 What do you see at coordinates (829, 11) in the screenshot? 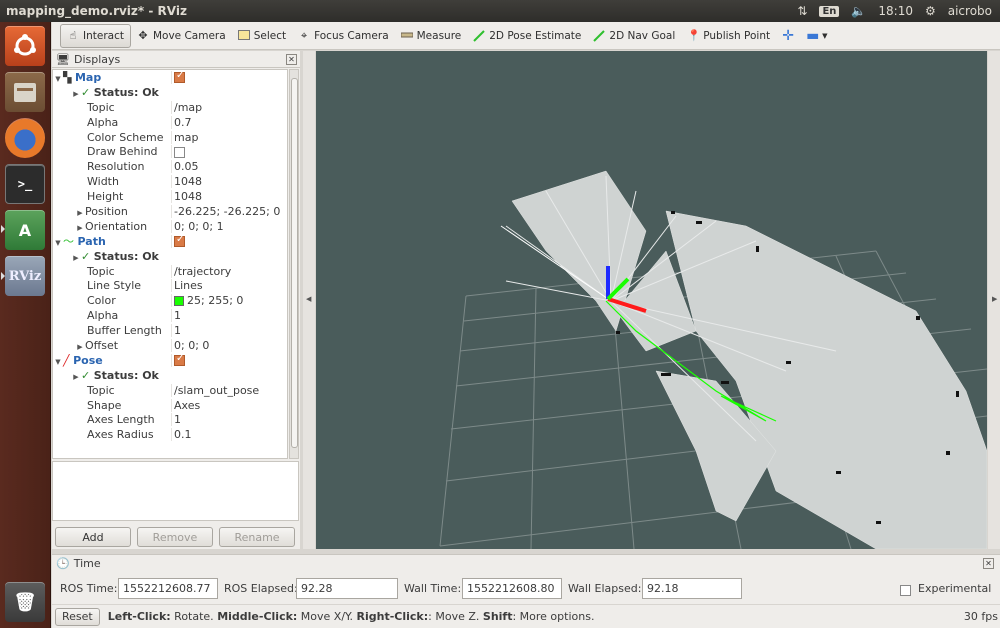
I see `keyboard-layout-indicator: En` at bounding box center [829, 11].